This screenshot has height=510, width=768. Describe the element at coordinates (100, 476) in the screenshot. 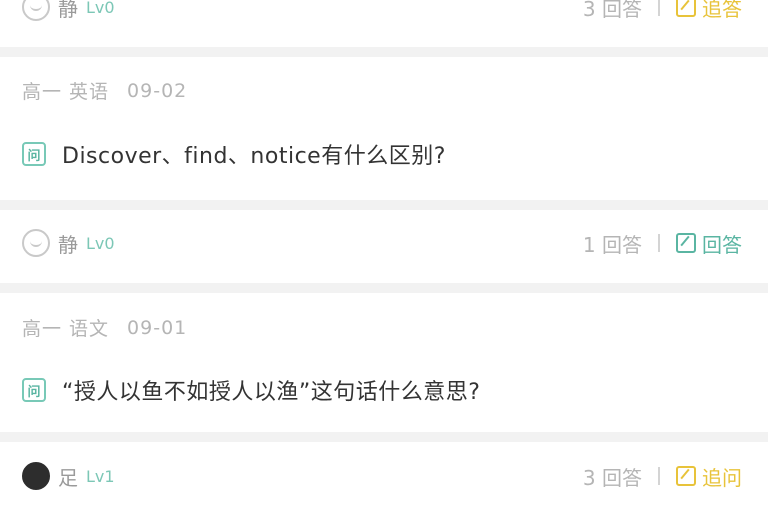

I see `user-level: Lv1` at that location.